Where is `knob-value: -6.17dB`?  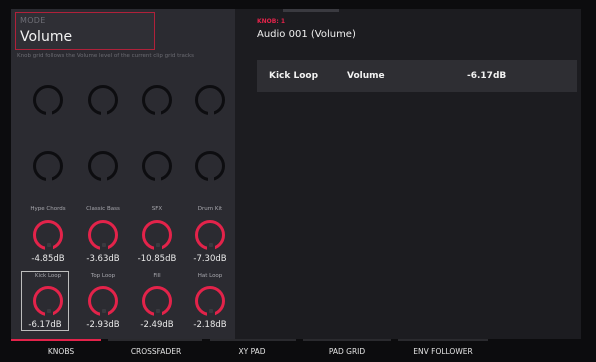 knob-value: -6.17dB is located at coordinates (45, 325).